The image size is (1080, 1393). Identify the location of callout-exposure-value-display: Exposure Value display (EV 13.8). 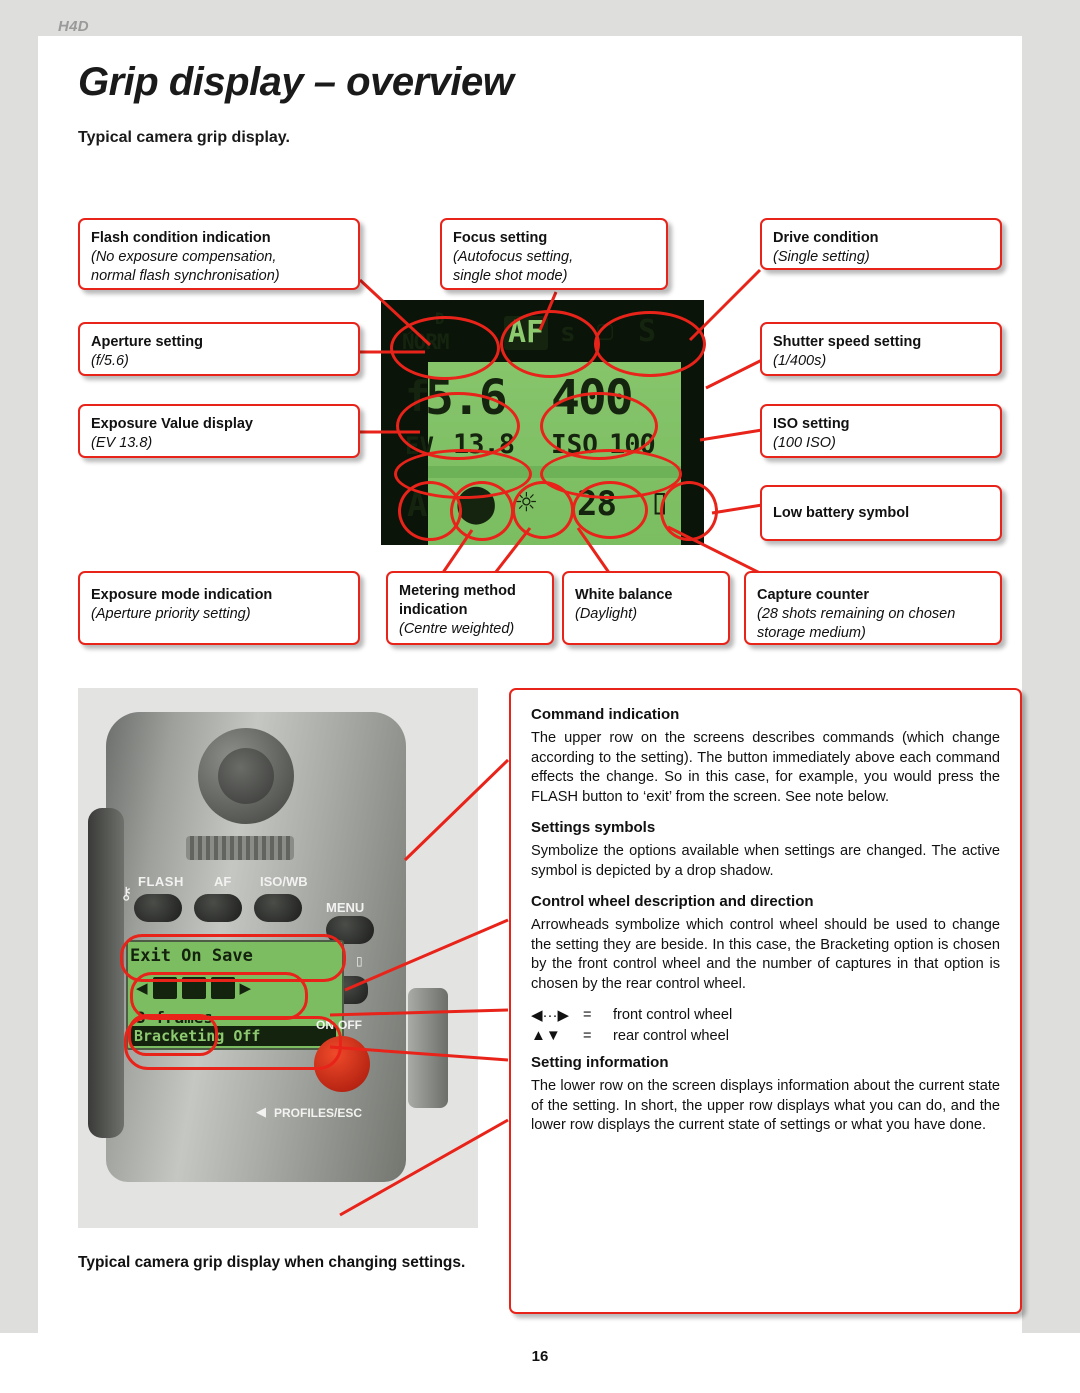
(219, 431).